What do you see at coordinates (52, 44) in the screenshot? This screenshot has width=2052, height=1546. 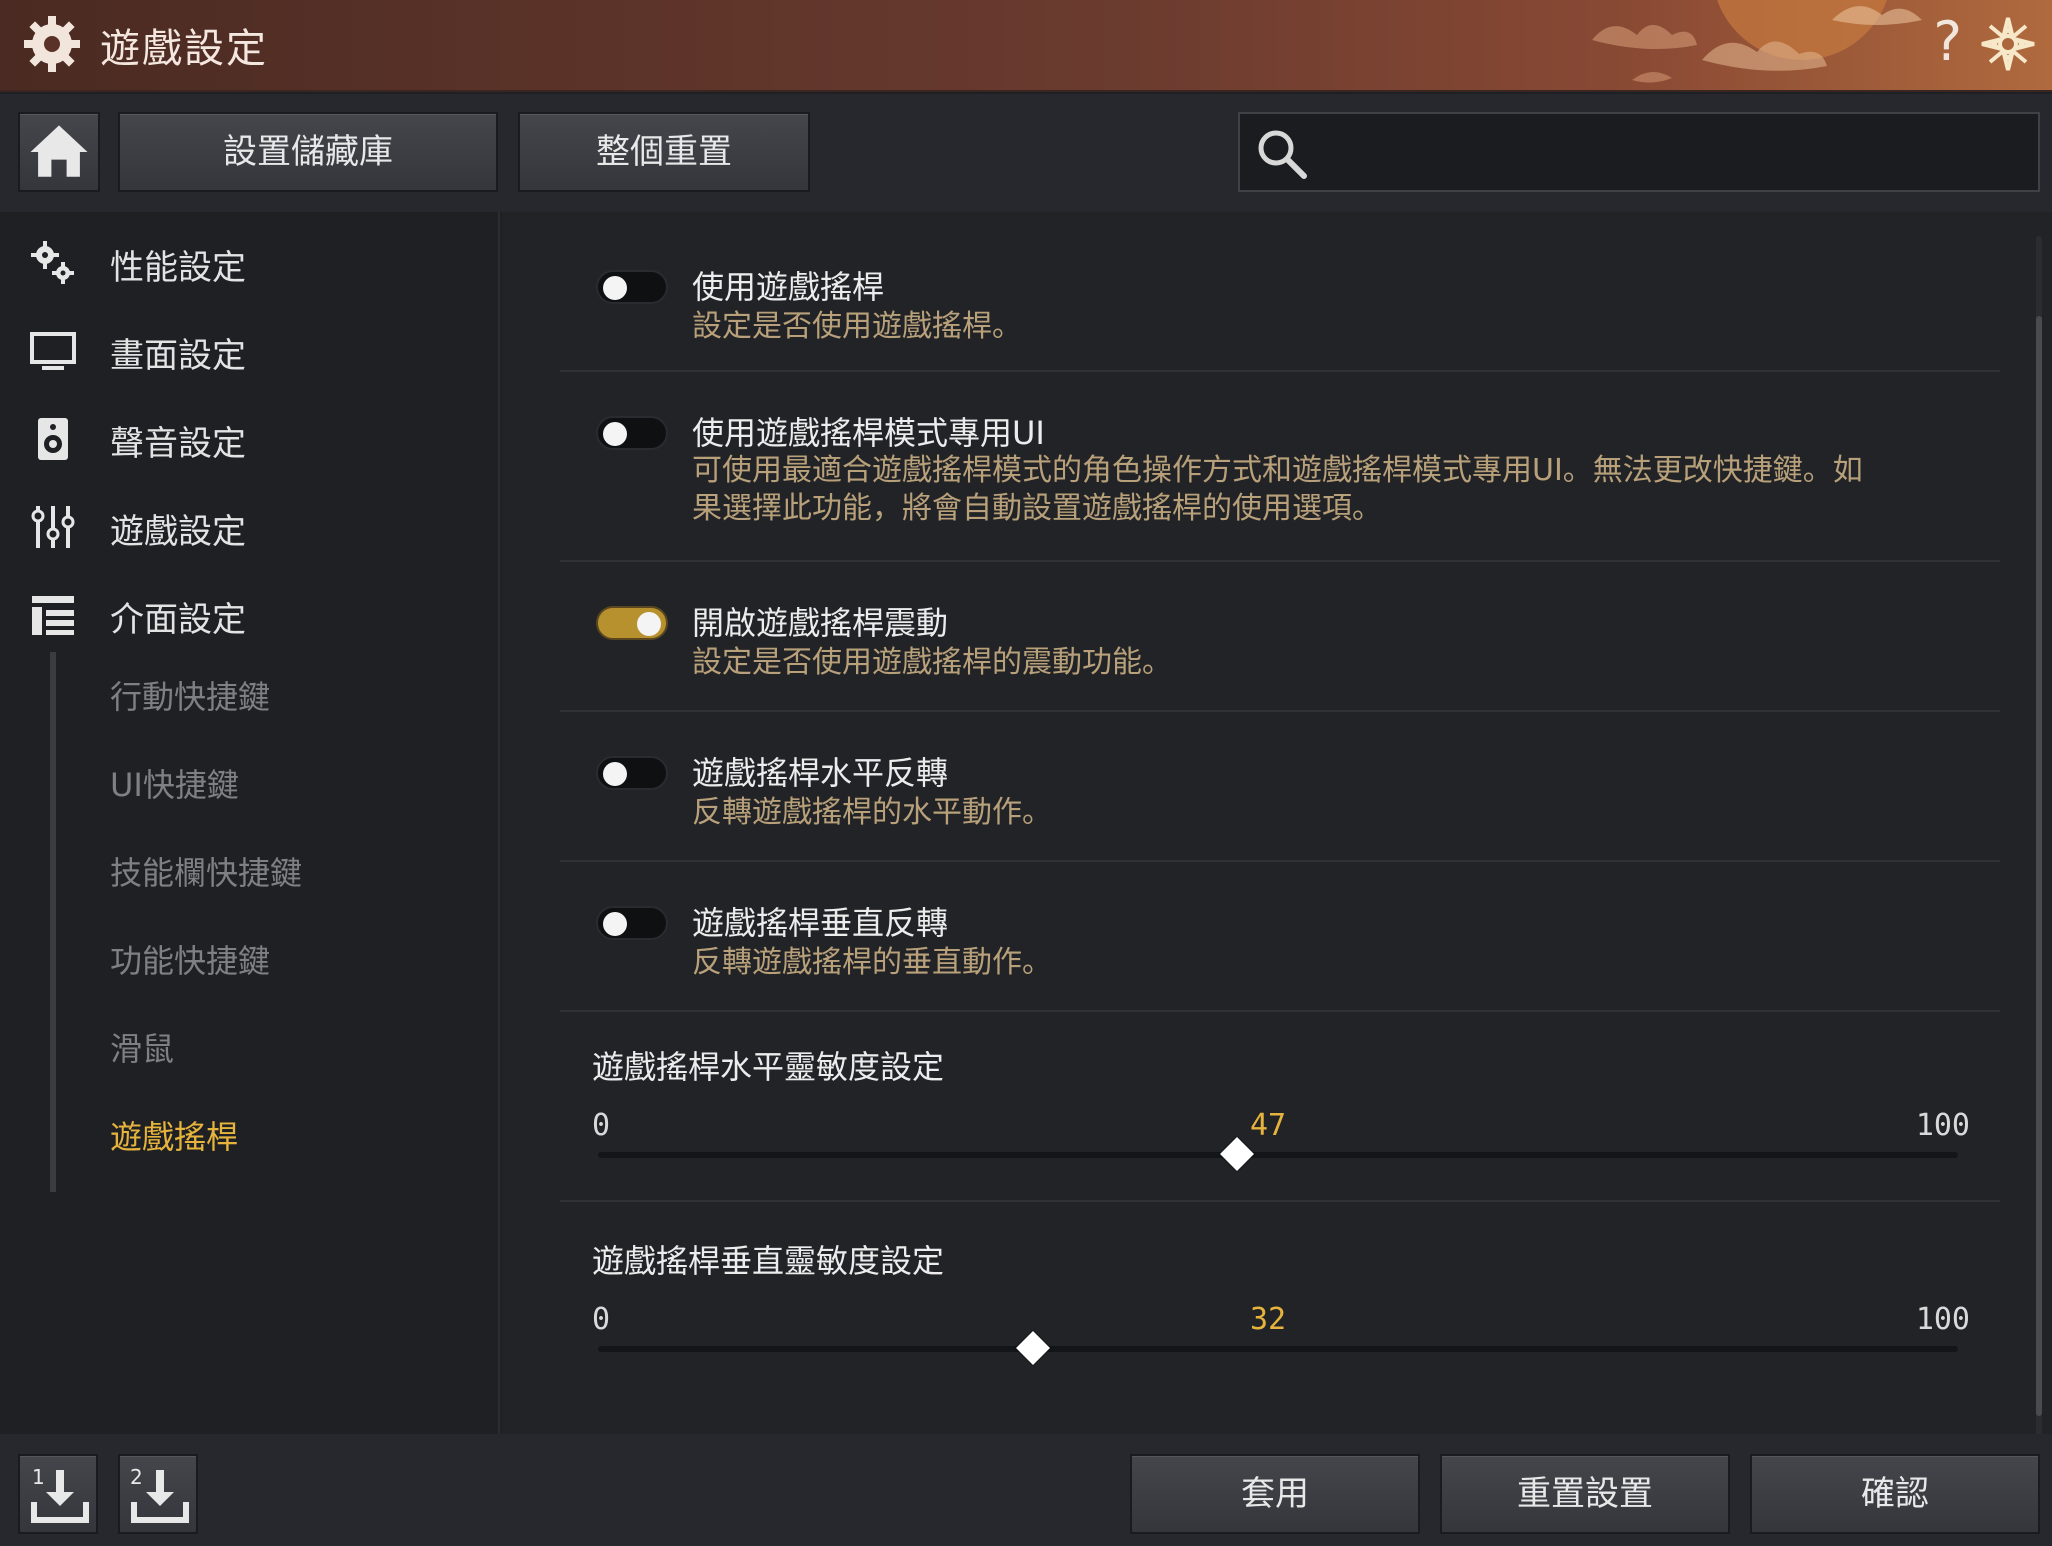 I see `gear-icon` at bounding box center [52, 44].